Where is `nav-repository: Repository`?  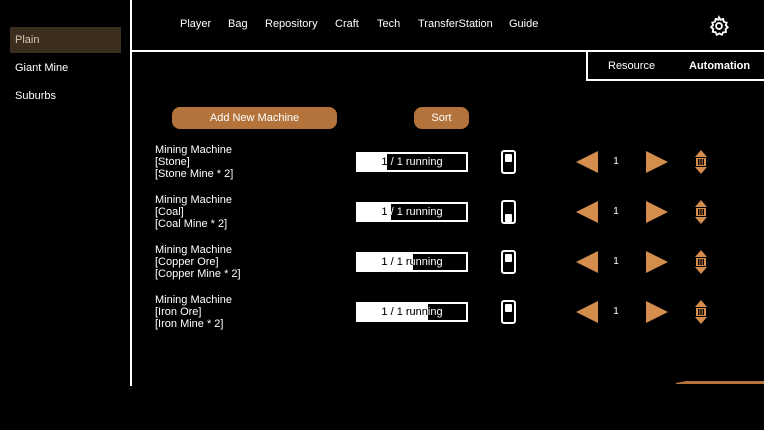 nav-repository: Repository is located at coordinates (291, 24).